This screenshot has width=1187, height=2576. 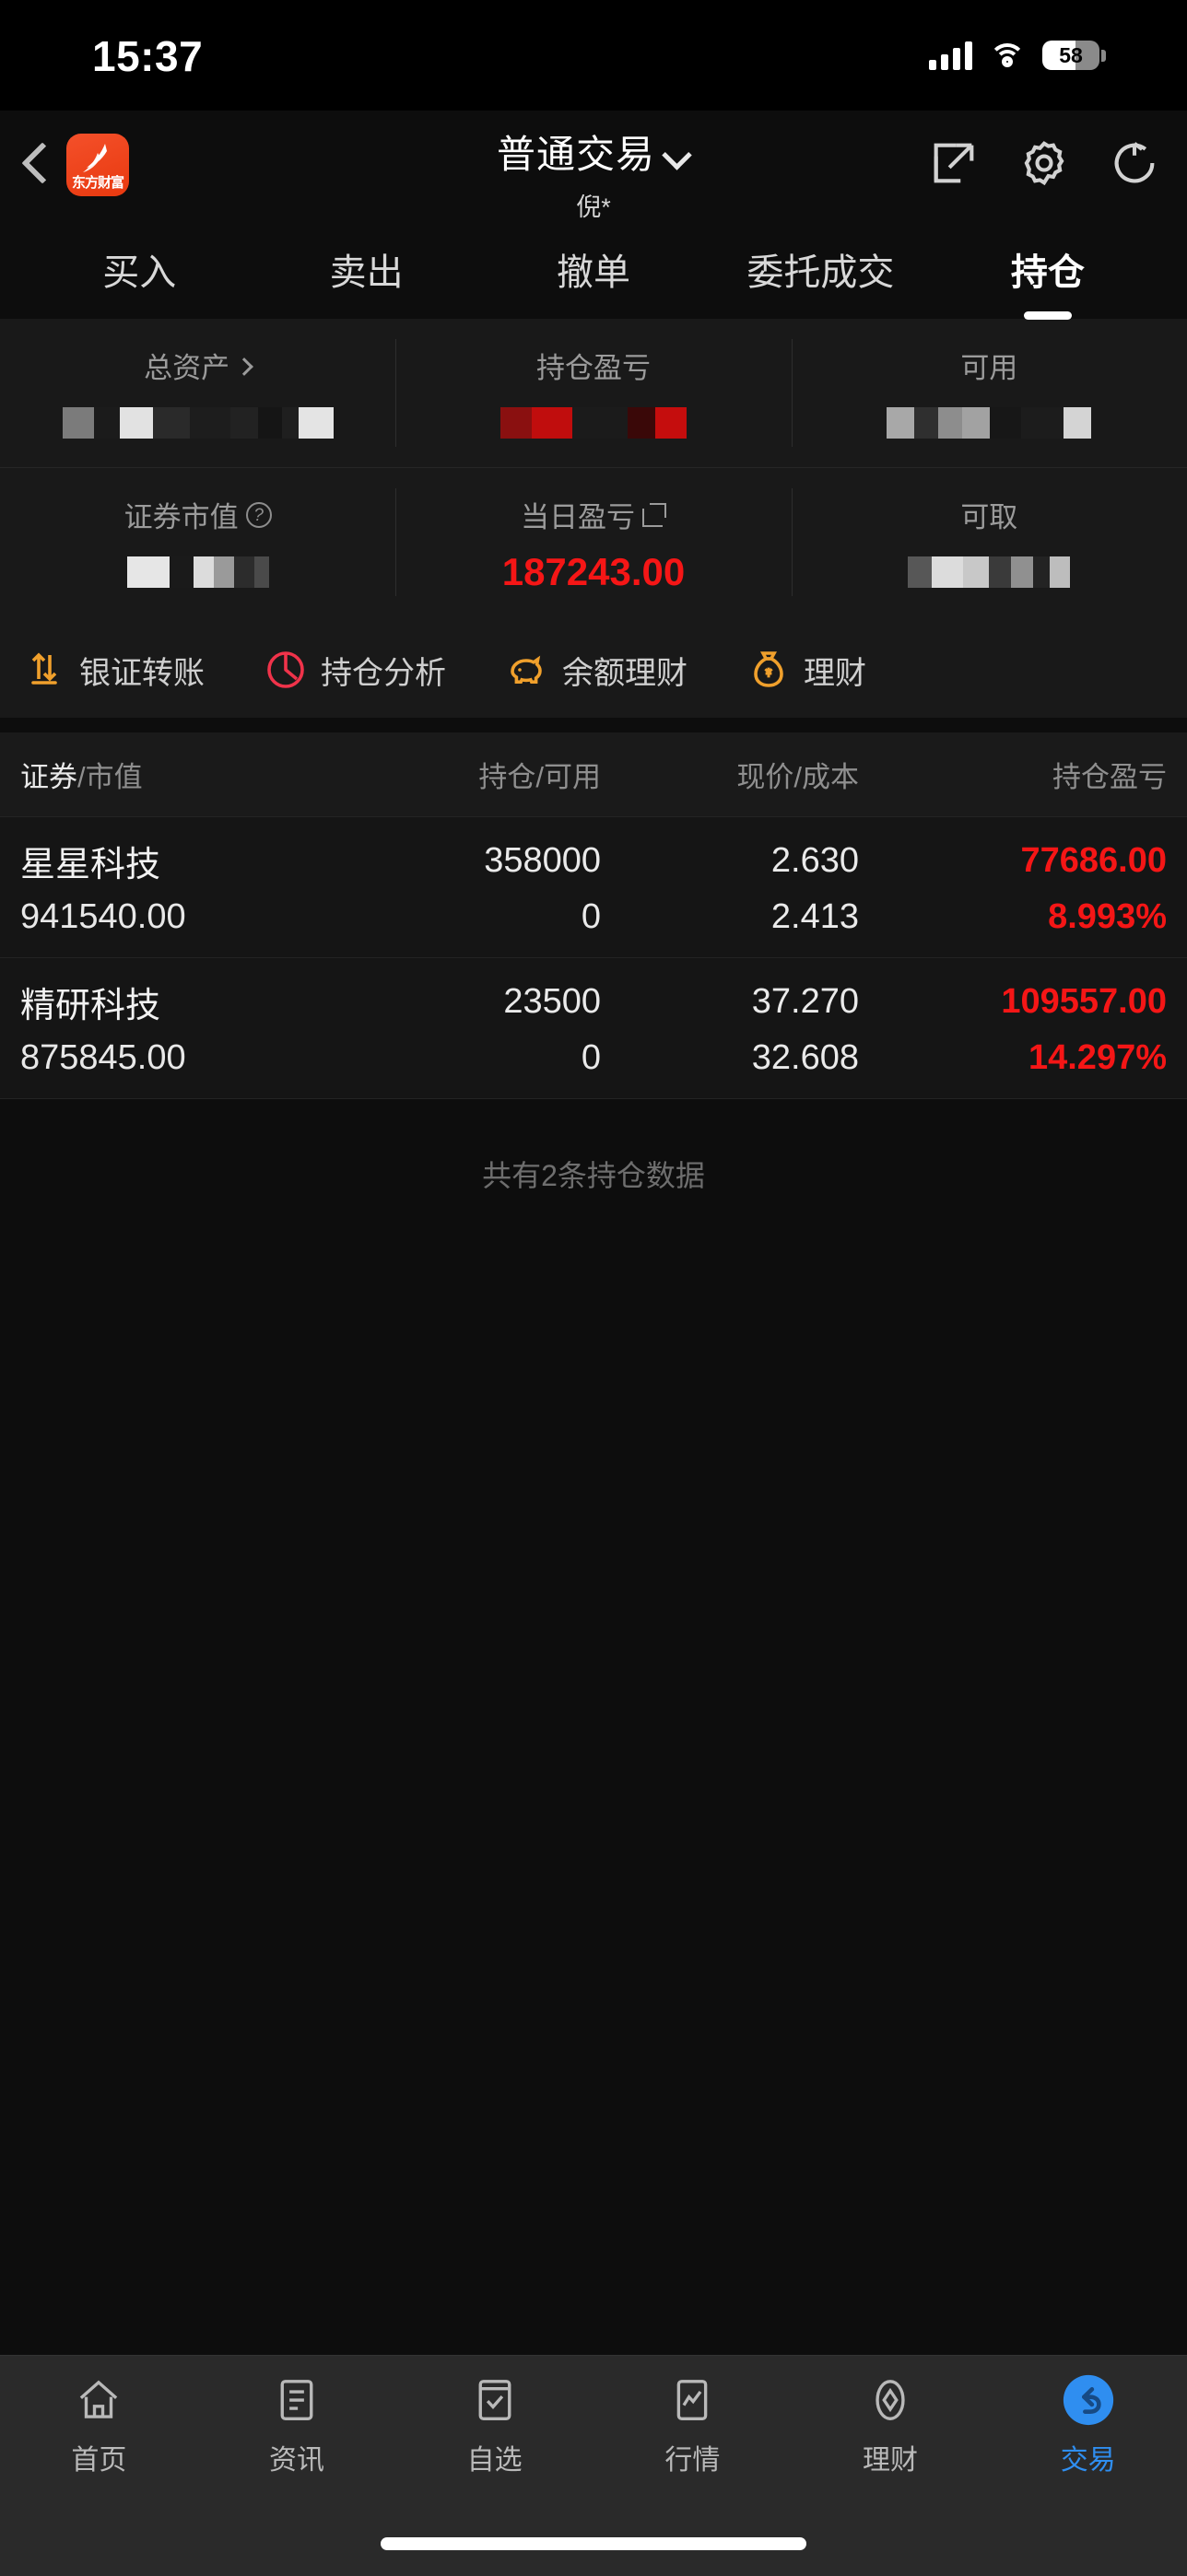 I want to click on question-mark-icon: ?, so click(x=258, y=514).